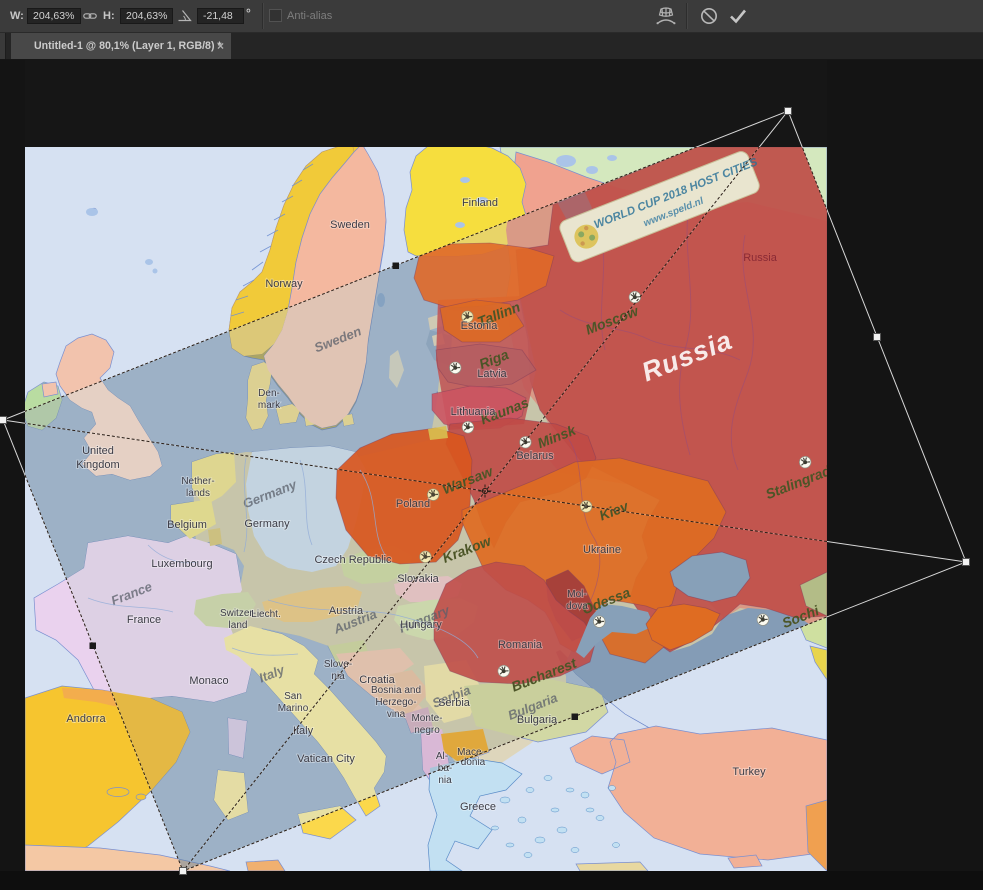  Describe the element at coordinates (238, 625) in the screenshot. I see `svg-text: land` at that location.